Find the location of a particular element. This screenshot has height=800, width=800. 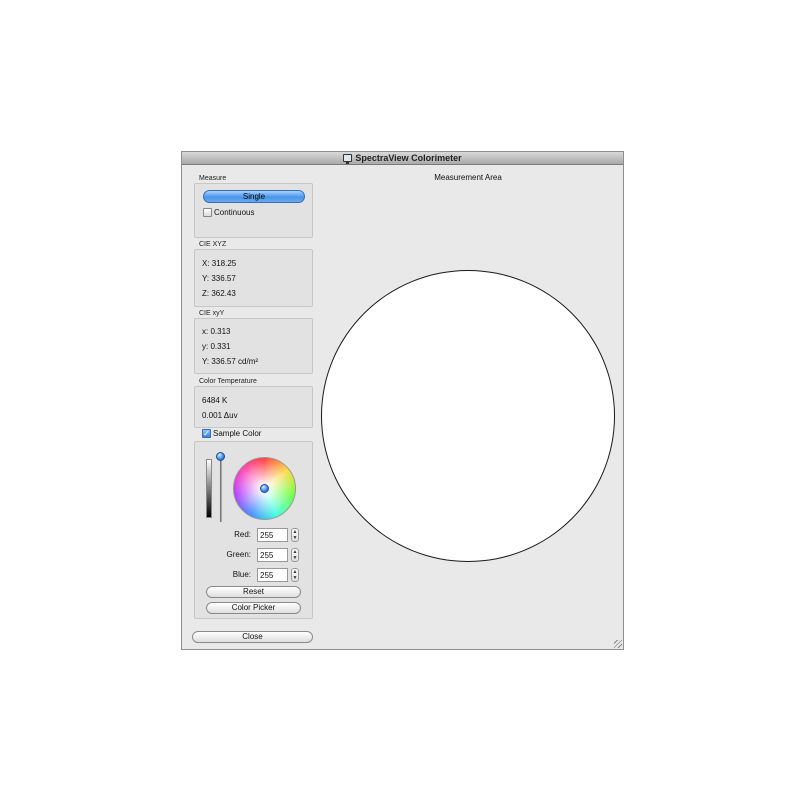

blue-input is located at coordinates (272, 575).